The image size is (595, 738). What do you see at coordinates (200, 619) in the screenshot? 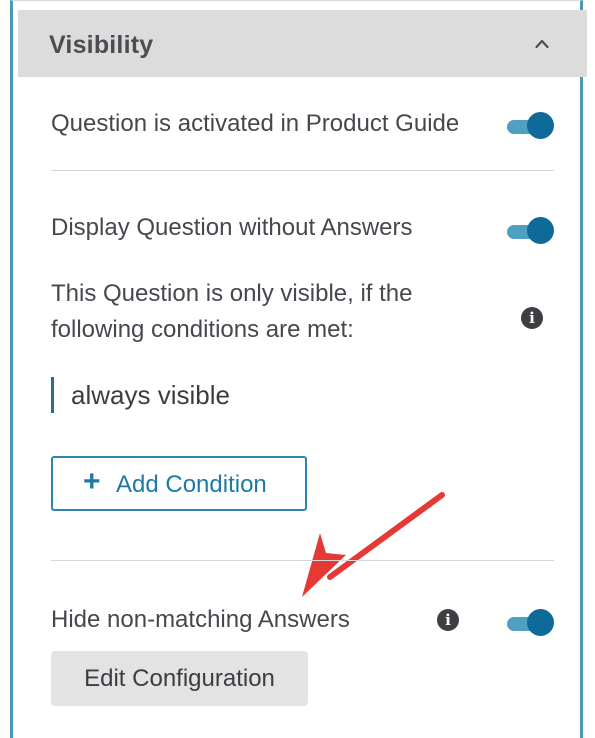
I see `hide-non-matching-label: Hide non-matching Answers` at bounding box center [200, 619].